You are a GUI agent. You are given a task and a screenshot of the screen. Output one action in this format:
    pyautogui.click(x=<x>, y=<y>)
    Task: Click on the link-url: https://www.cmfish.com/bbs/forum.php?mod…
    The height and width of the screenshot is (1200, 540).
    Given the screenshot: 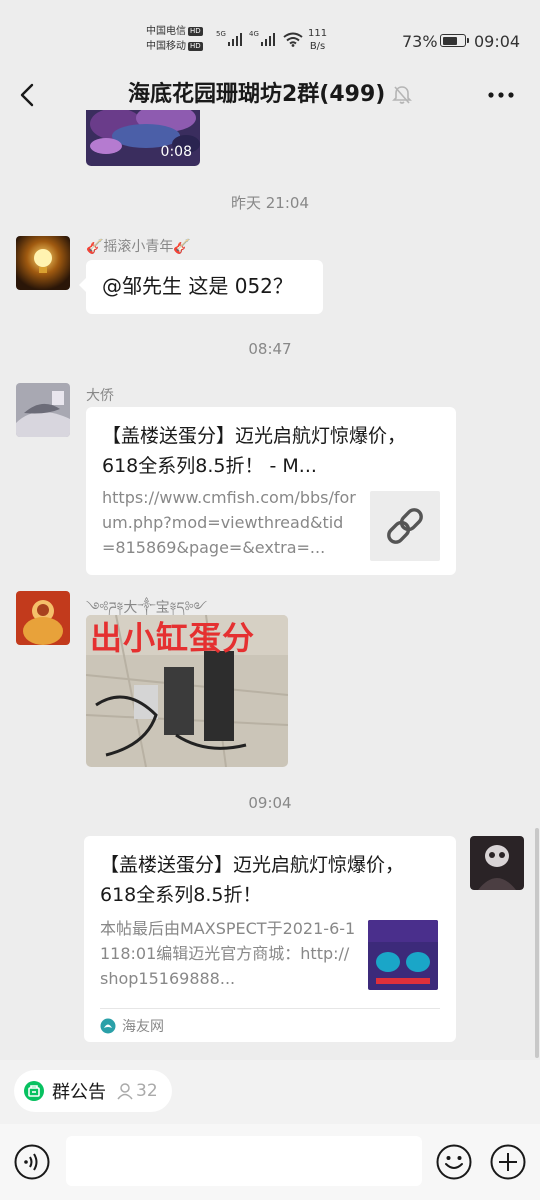 What is the action you would take?
    pyautogui.click(x=229, y=522)
    